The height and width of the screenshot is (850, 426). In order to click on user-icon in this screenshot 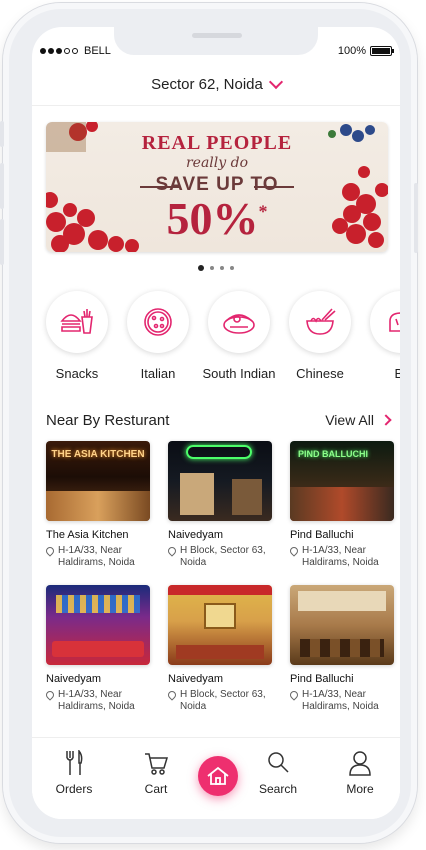, I will do `click(360, 763)`.